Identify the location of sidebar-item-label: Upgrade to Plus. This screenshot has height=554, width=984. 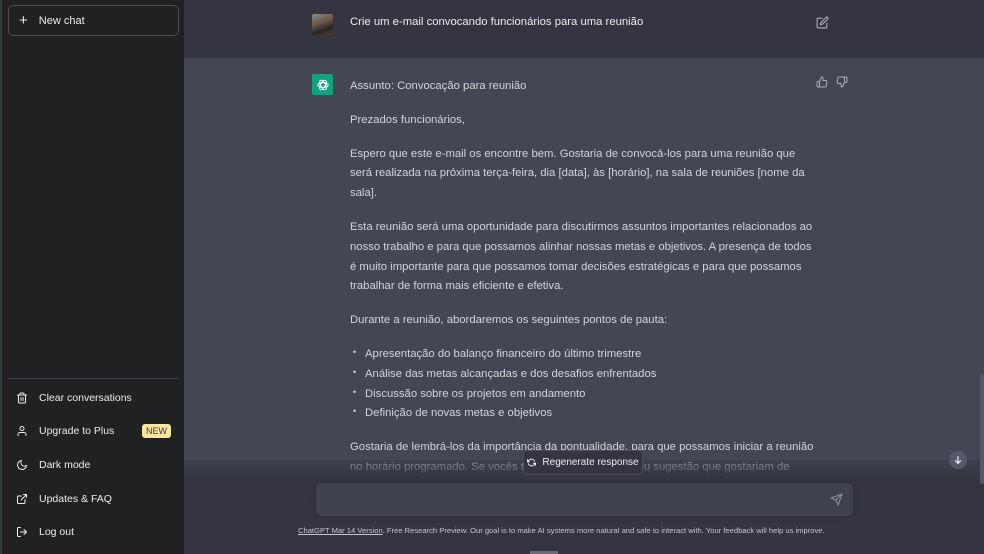
(77, 431).